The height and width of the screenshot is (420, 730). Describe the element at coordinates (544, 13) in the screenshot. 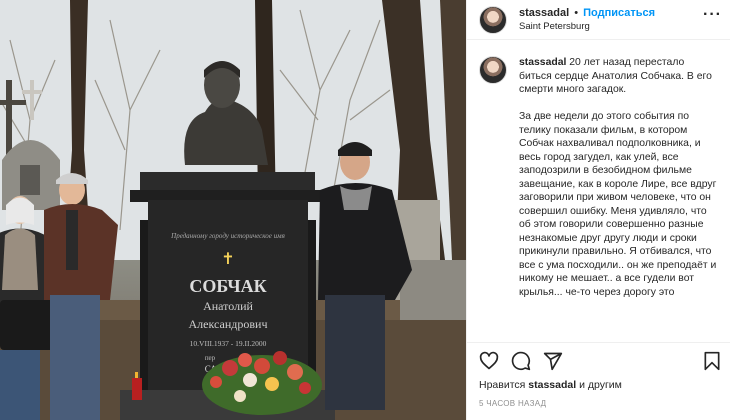

I see `header-username: stassadal` at that location.